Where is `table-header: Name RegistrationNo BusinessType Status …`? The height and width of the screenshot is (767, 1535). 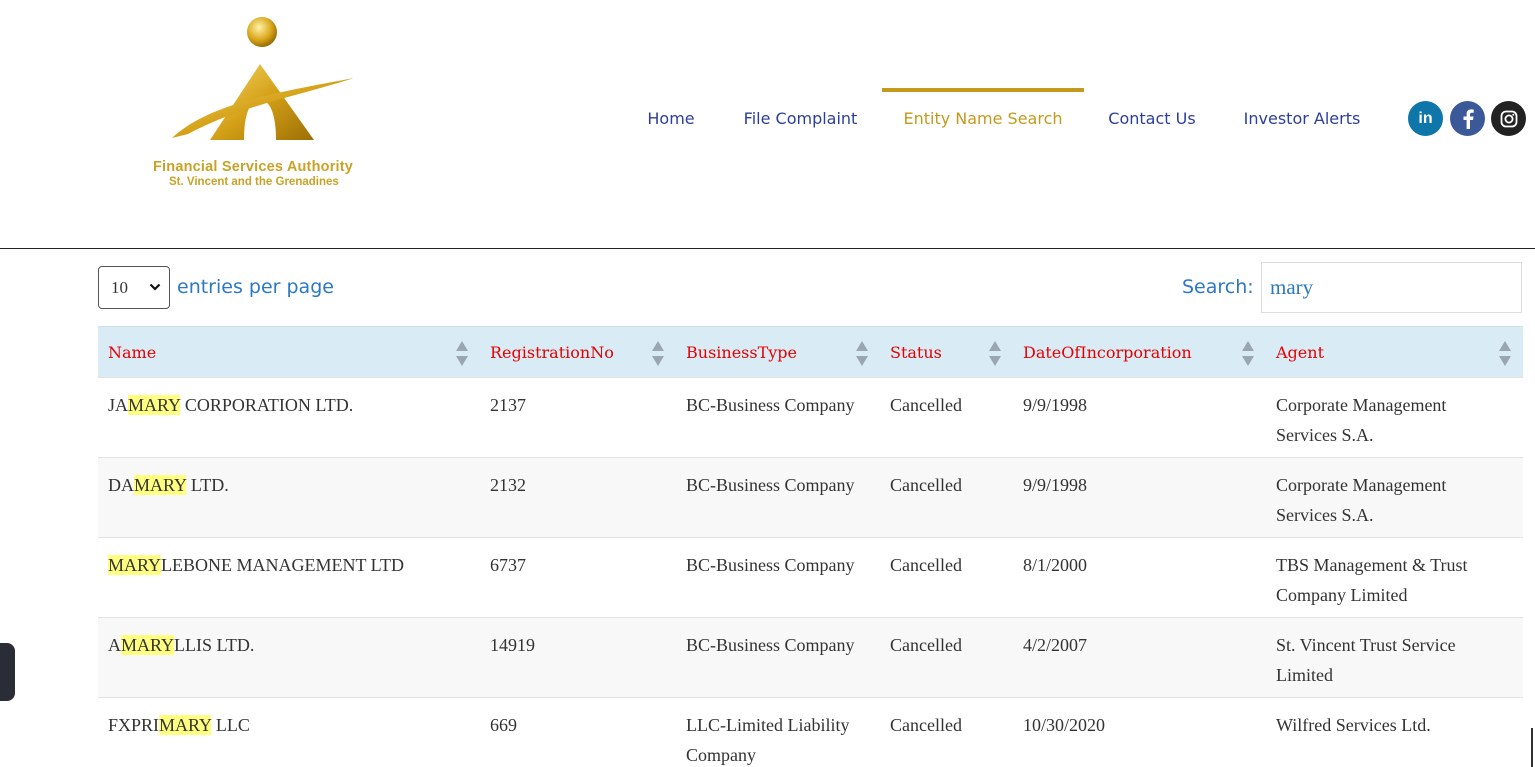
table-header: Name RegistrationNo BusinessType Status … is located at coordinates (810, 351).